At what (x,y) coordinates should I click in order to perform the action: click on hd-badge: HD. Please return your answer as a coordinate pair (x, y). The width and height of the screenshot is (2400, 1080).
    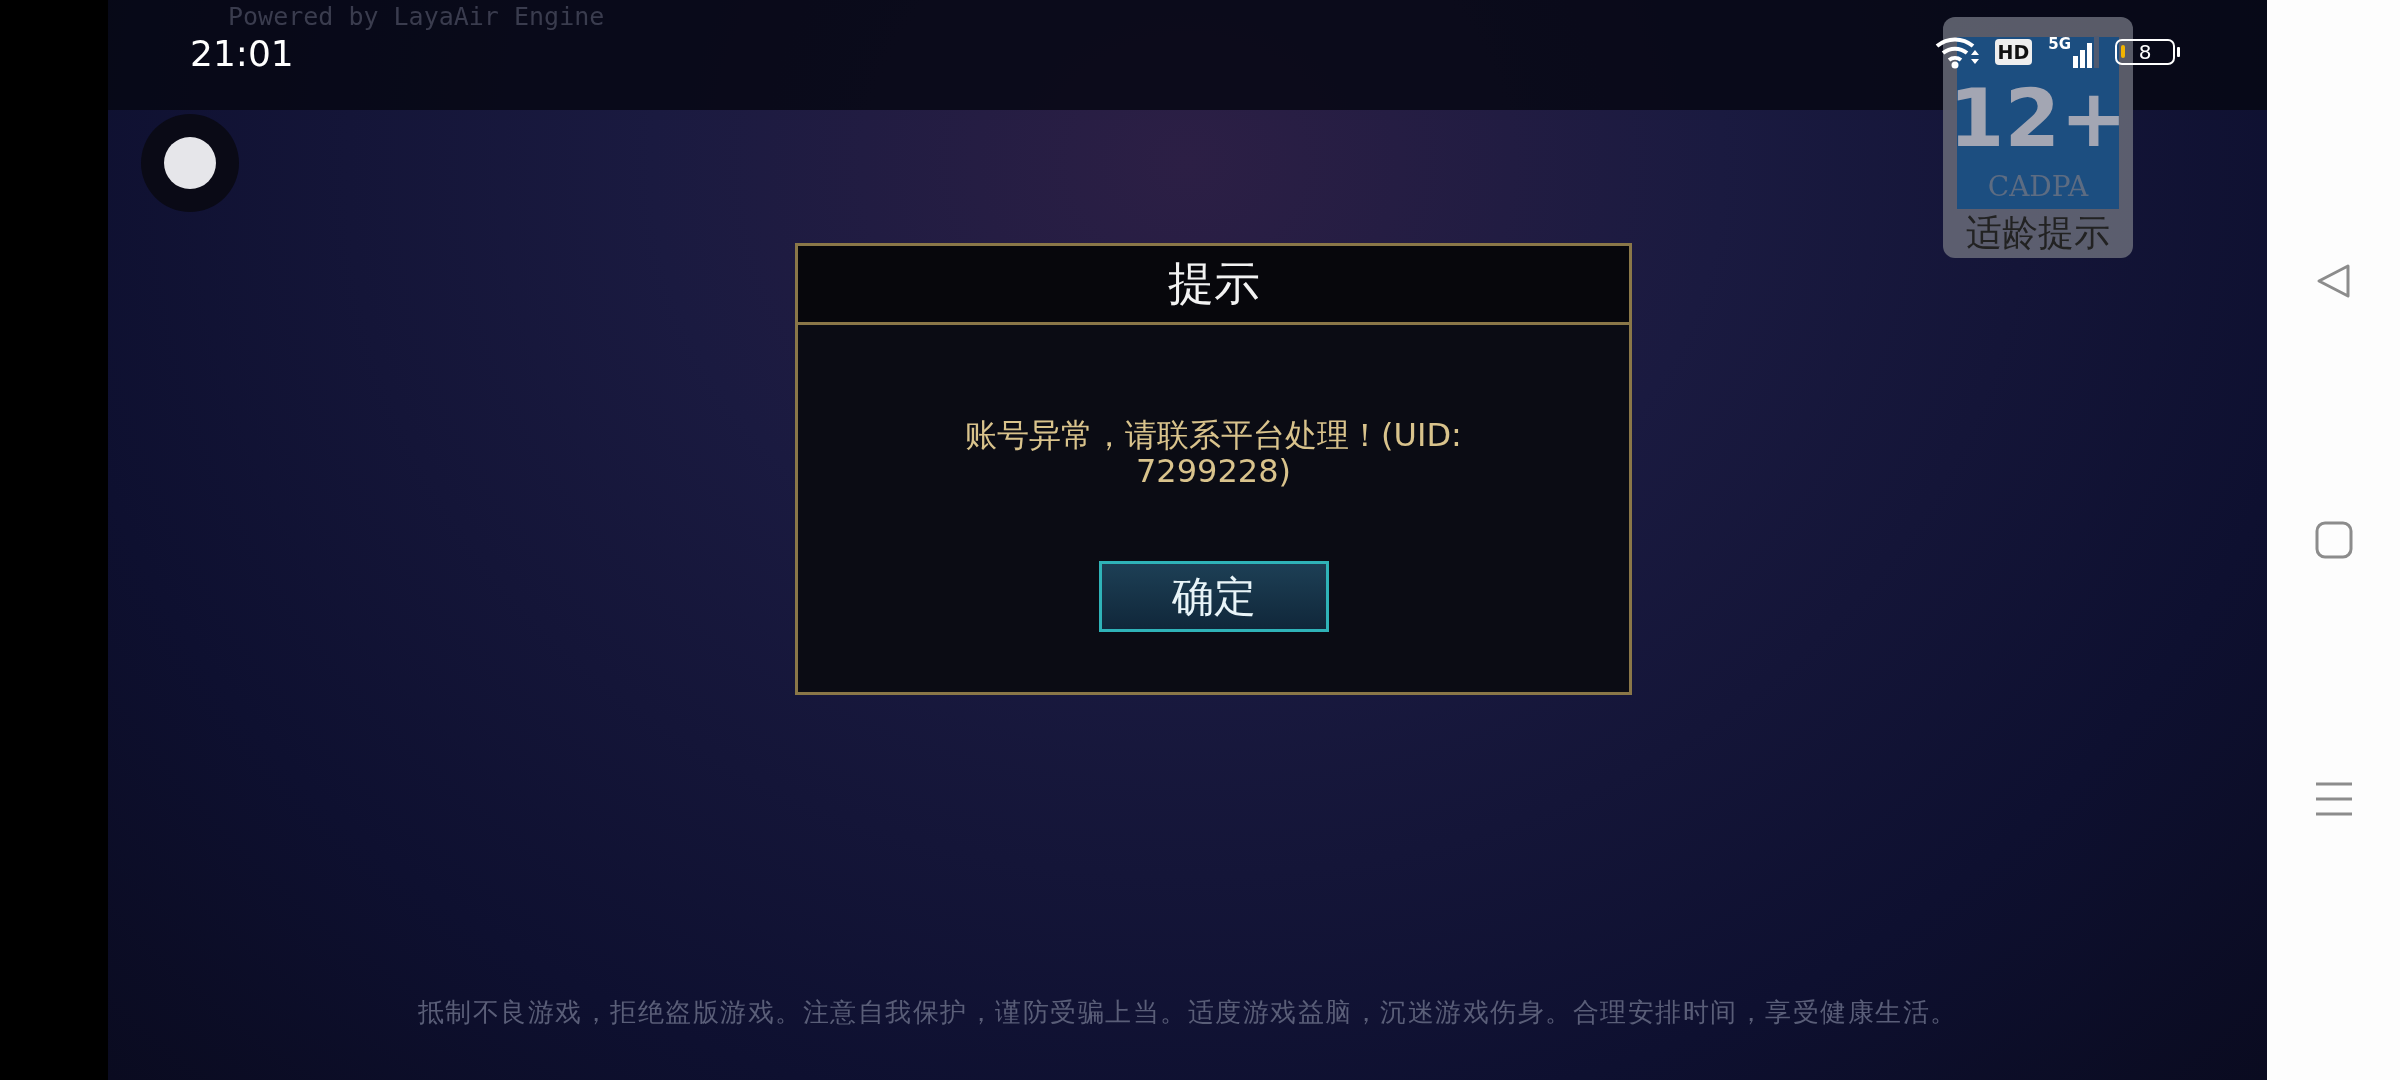
    Looking at the image, I should click on (2013, 52).